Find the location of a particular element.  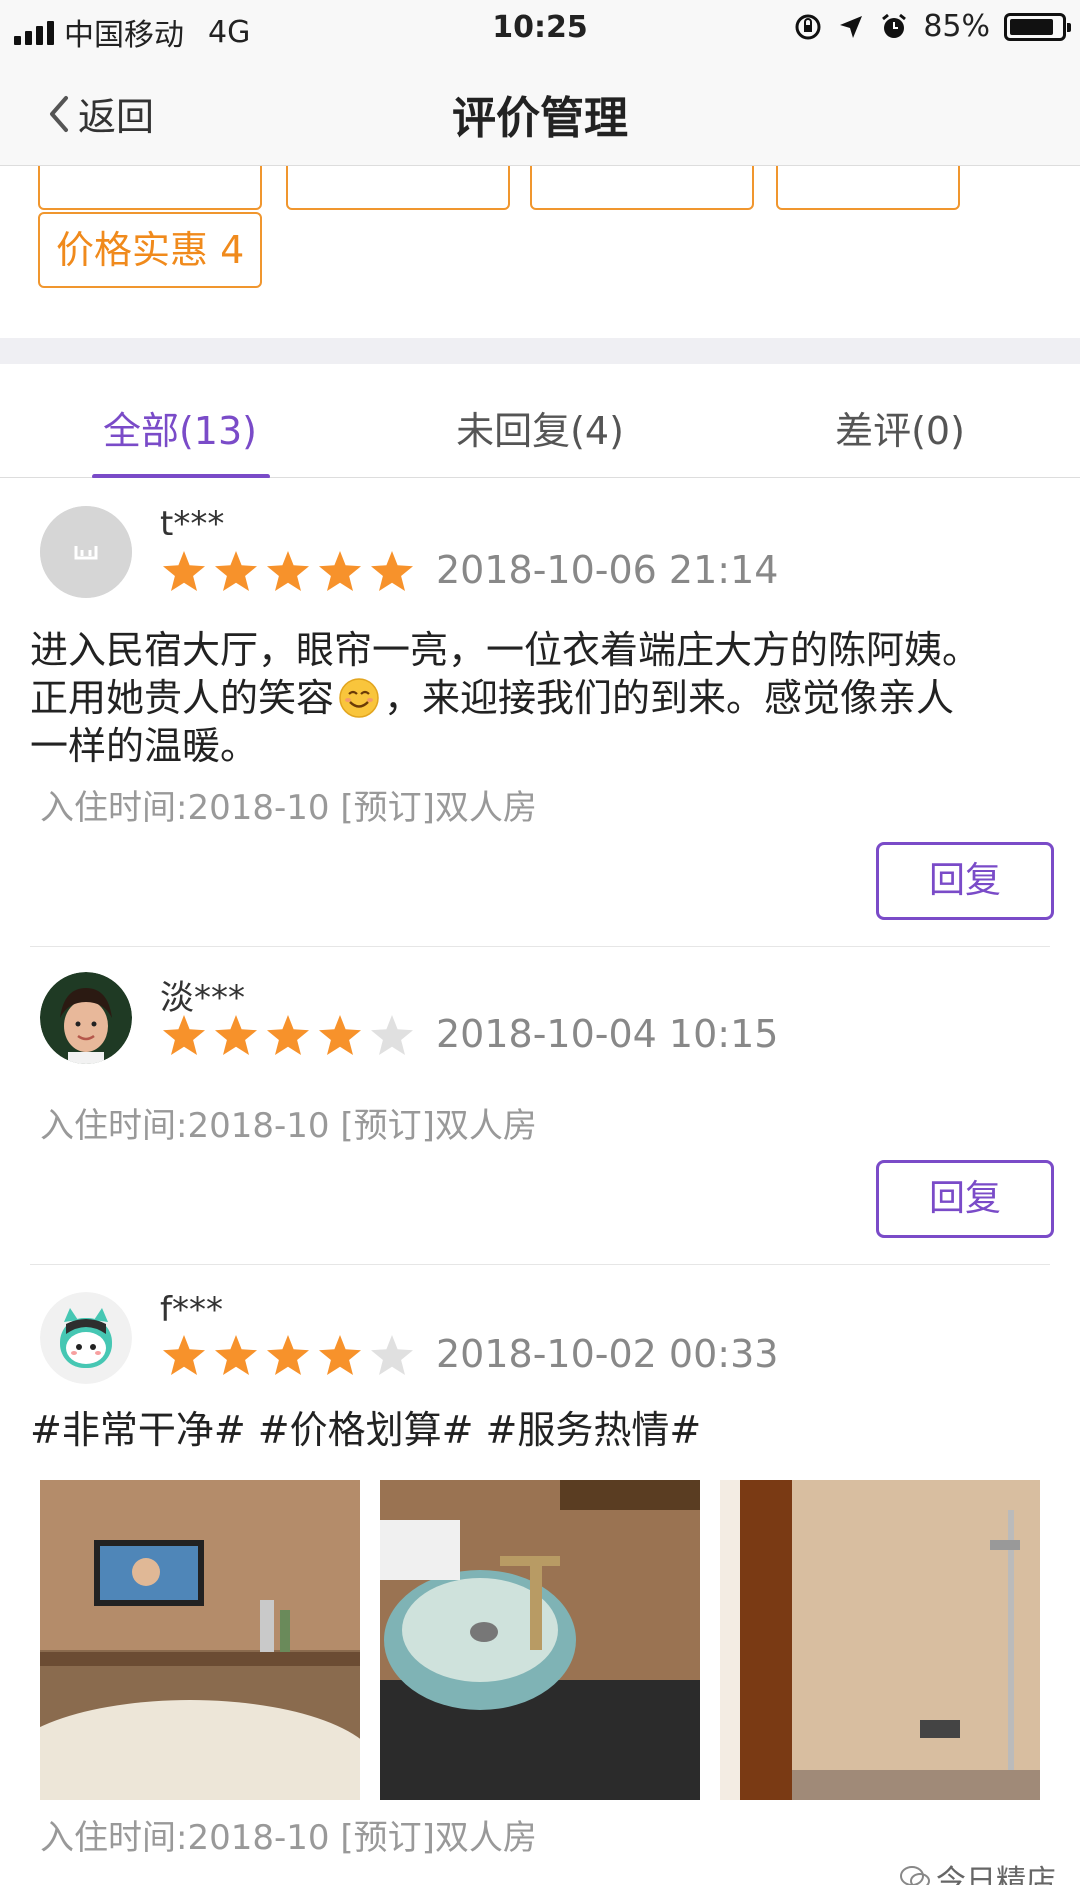

review-tabs: 全部(13) 未回复(4) 差评(0) is located at coordinates (540, 421).